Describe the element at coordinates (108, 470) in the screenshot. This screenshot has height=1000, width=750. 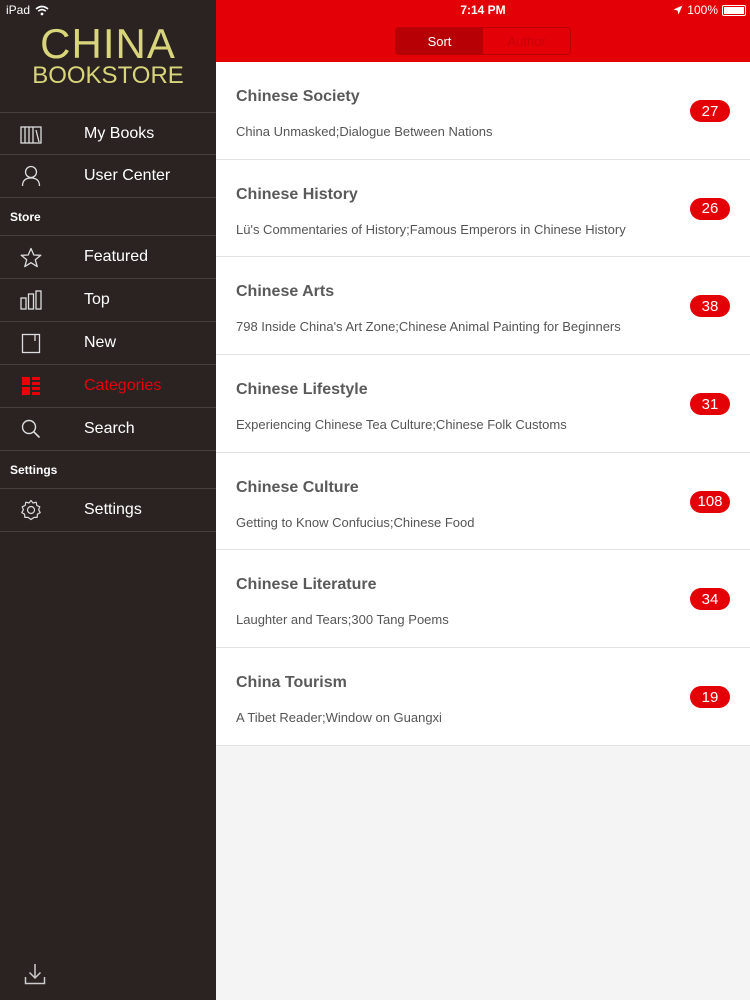
I see `section-header-settings: Settings` at that location.